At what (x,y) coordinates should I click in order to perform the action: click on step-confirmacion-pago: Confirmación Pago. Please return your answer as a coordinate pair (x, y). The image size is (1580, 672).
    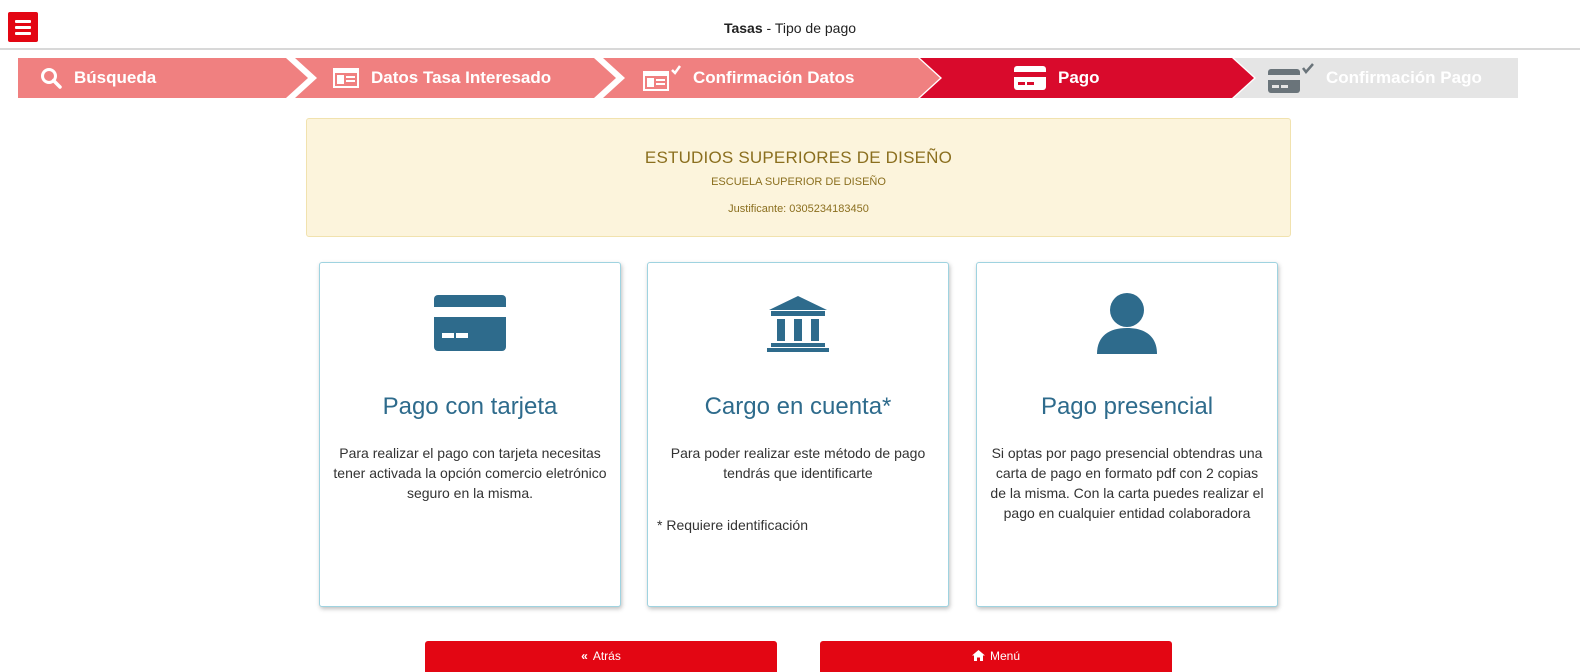
    Looking at the image, I should click on (1376, 78).